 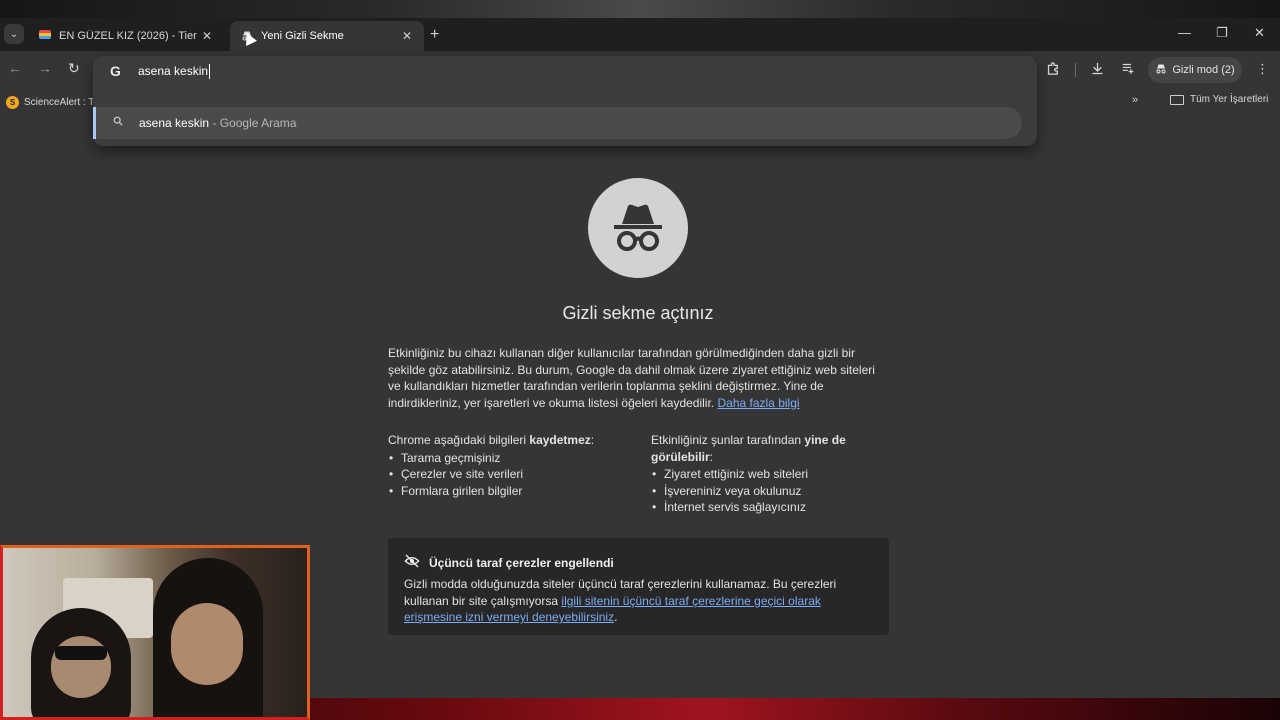 What do you see at coordinates (434, 35) in the screenshot?
I see `new-tab-plus-icon: +` at bounding box center [434, 35].